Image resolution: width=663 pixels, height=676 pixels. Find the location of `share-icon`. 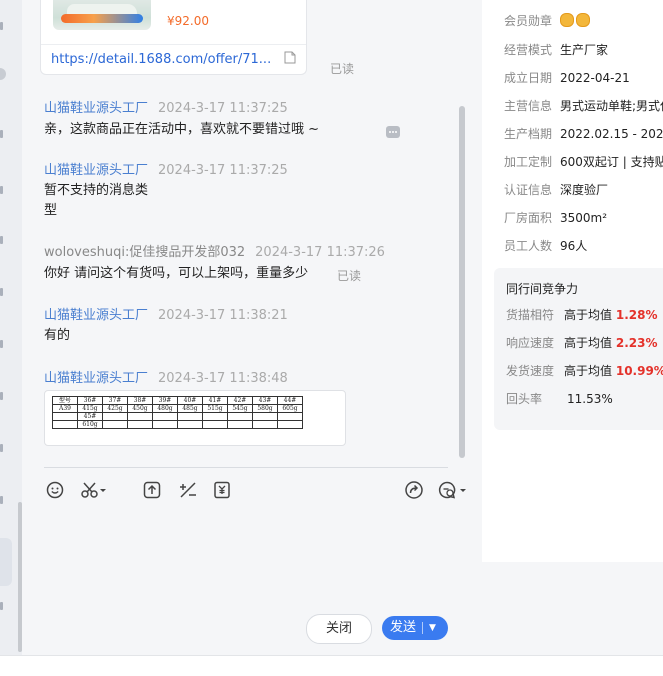

share-icon is located at coordinates (414, 490).